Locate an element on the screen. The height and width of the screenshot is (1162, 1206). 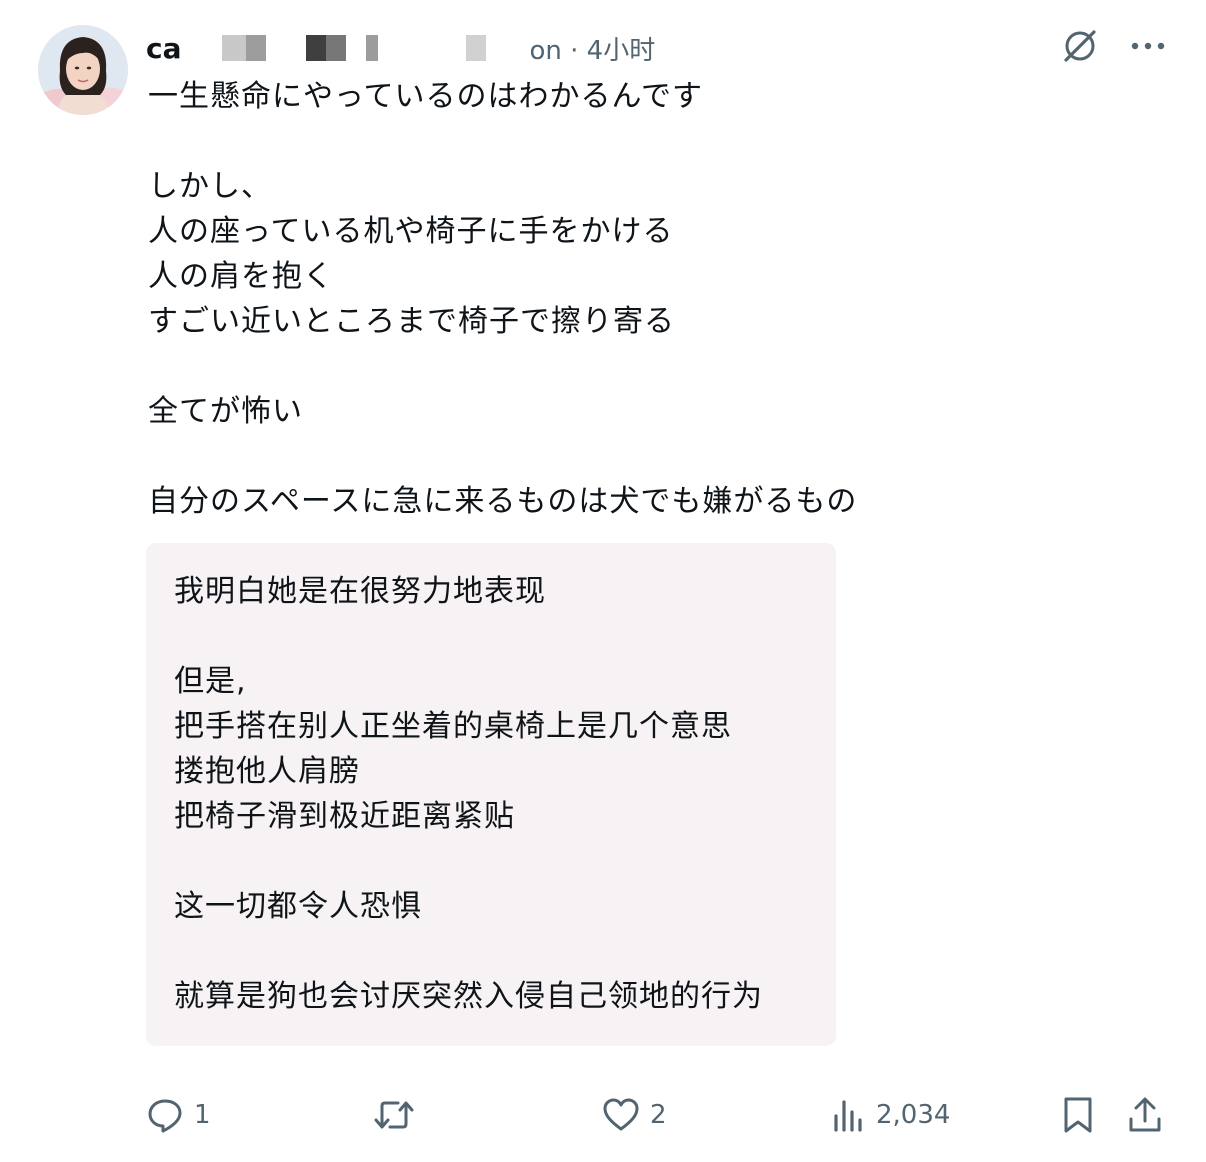
share-icon is located at coordinates (1145, 1115).